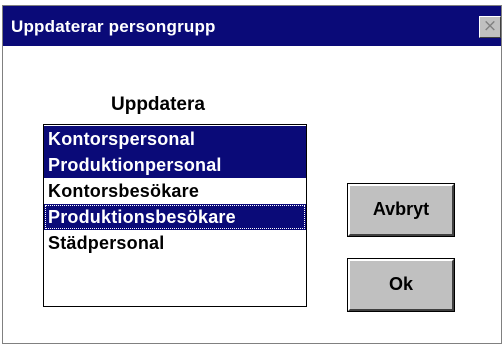  I want to click on close-icon: ×, so click(490, 26).